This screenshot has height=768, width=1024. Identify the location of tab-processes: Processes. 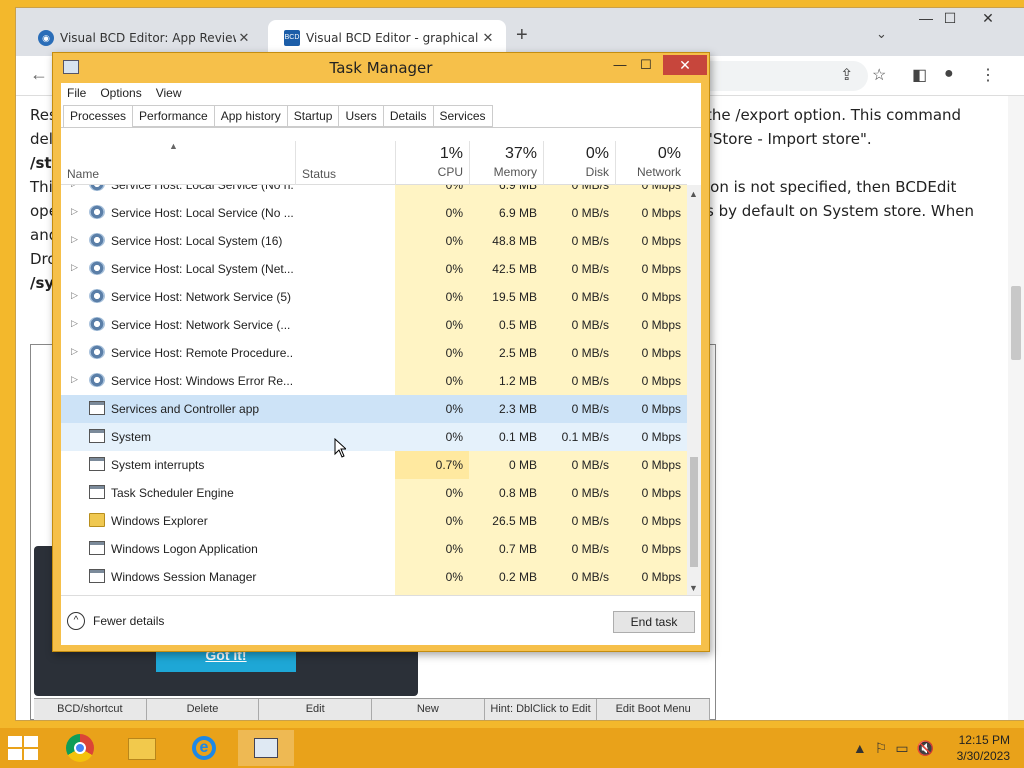
(98, 116).